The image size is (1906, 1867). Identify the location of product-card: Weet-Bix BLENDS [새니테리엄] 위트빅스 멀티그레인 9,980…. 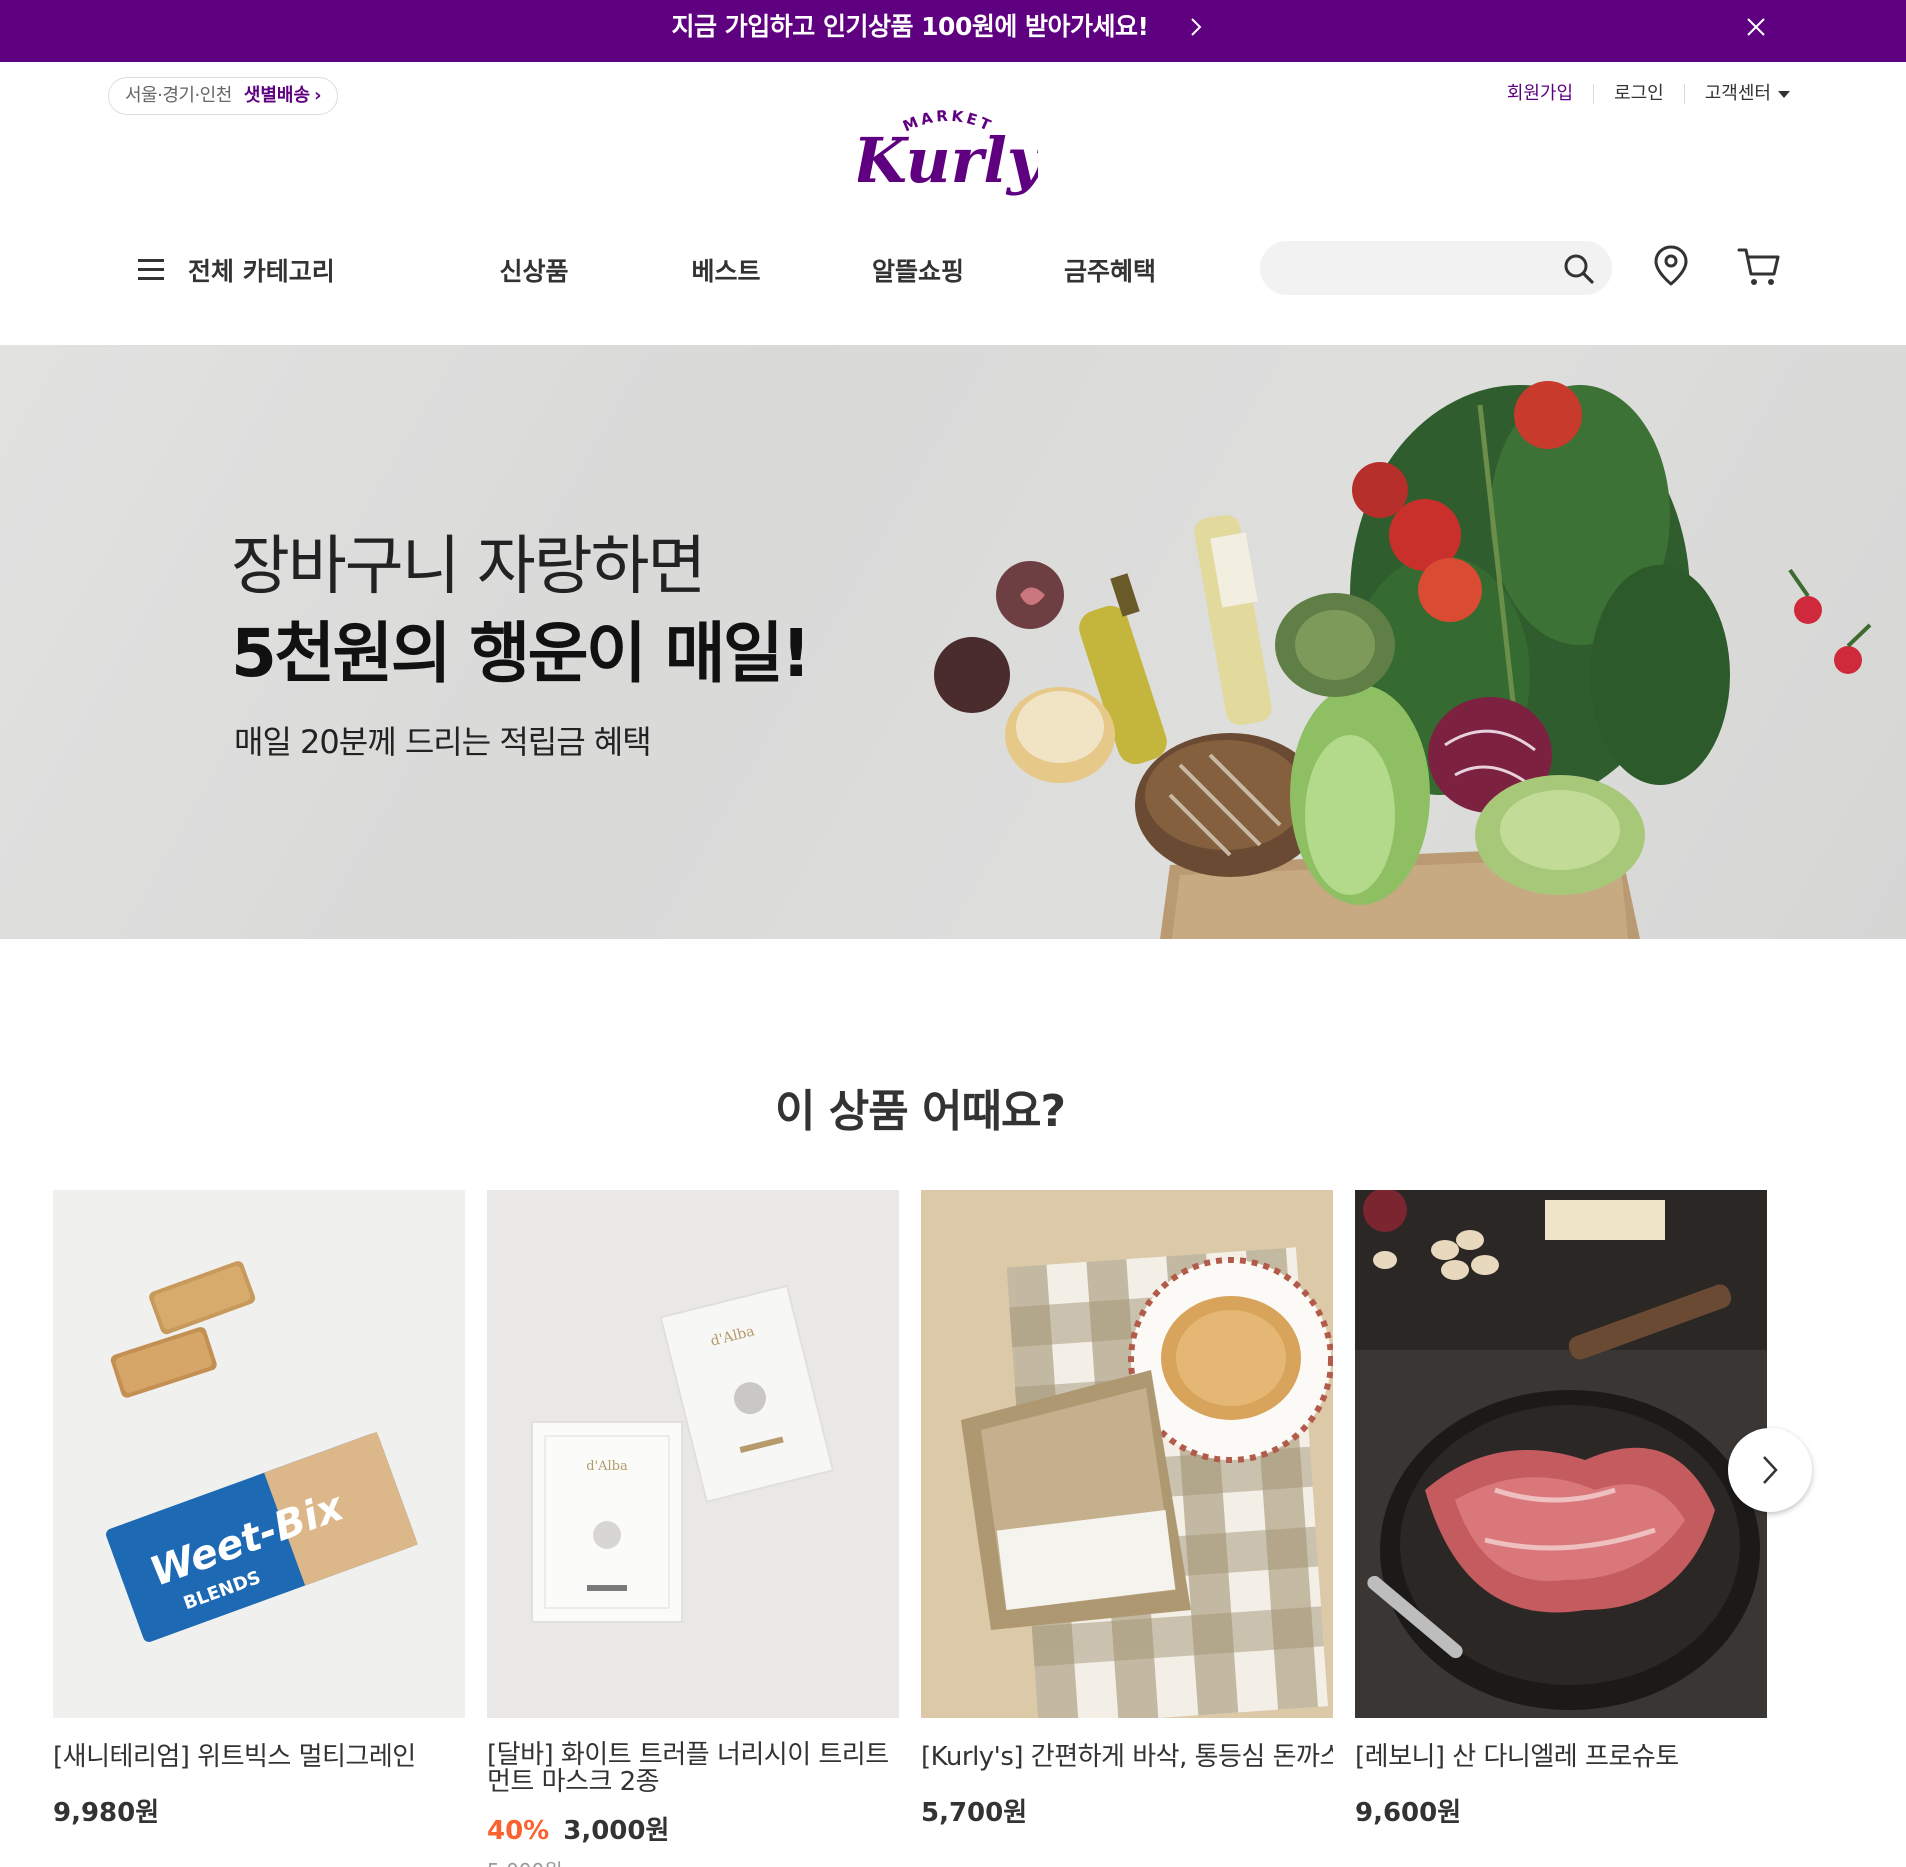
(259, 1509).